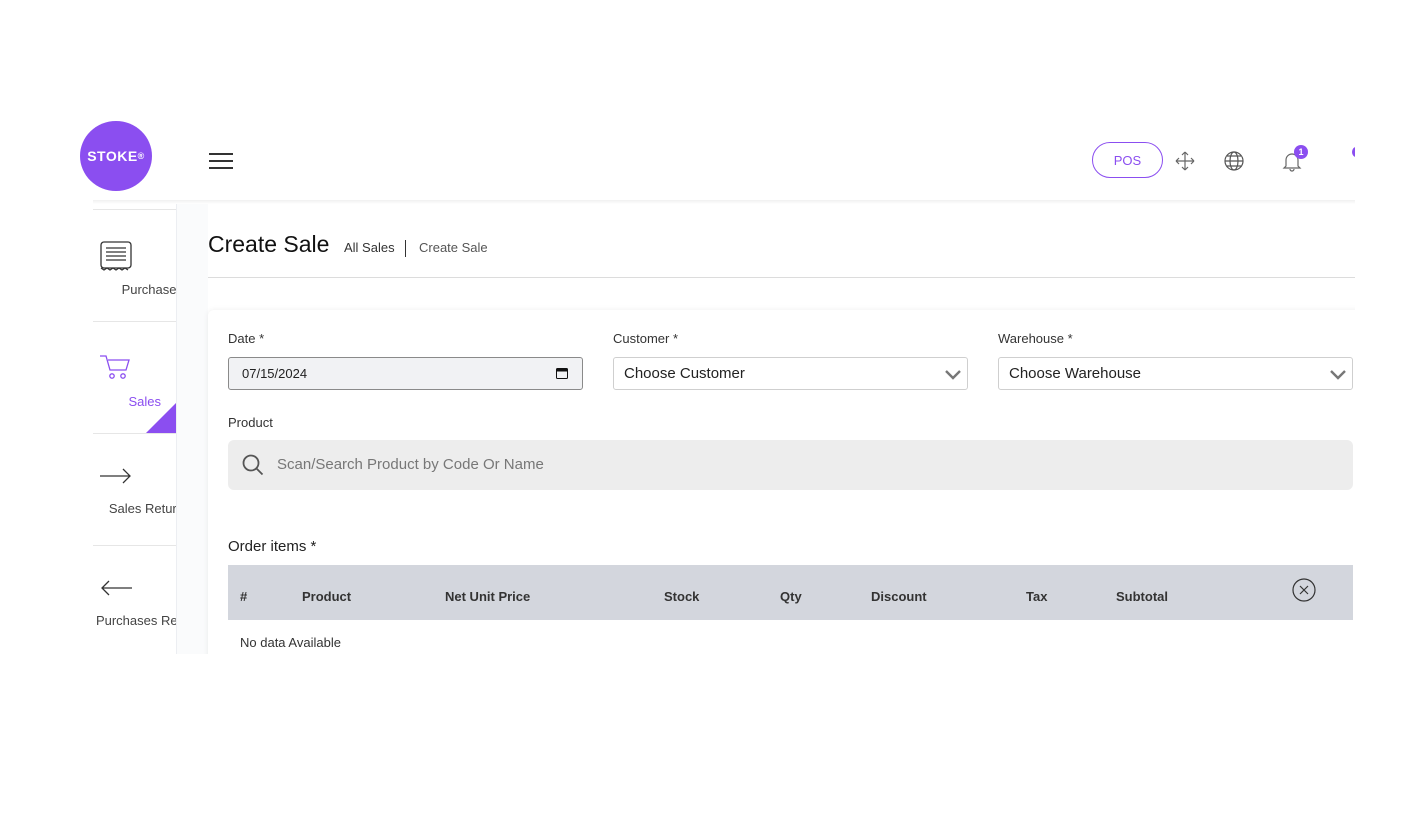 Image resolution: width=1428 pixels, height=816 pixels. Describe the element at coordinates (246, 338) in the screenshot. I see `date-label: Date *` at that location.